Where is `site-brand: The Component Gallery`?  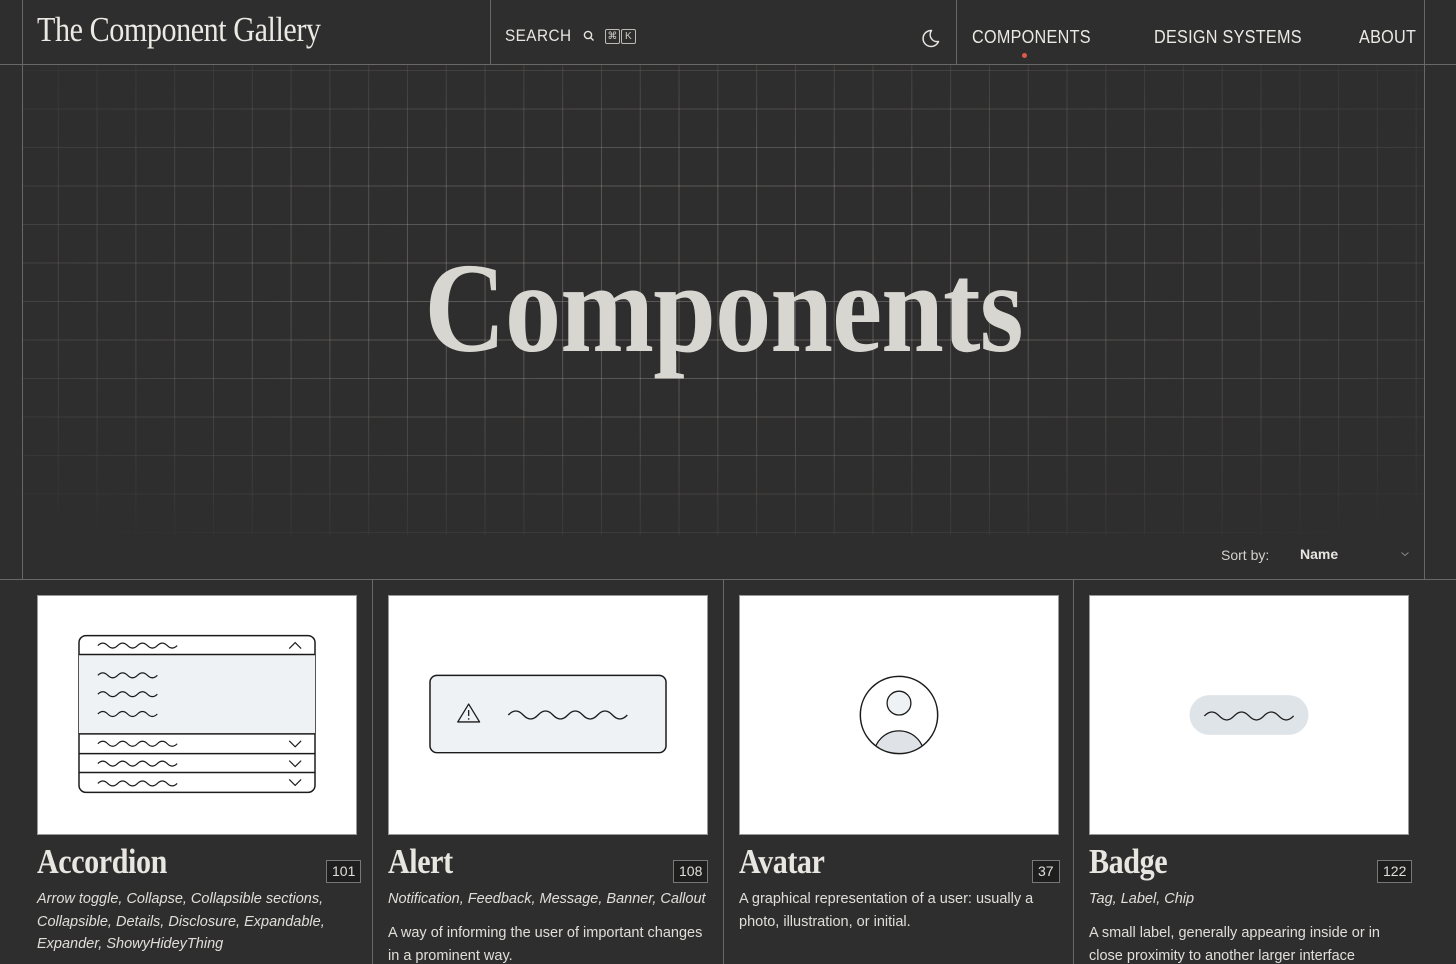
site-brand: The Component Gallery is located at coordinates (179, 30).